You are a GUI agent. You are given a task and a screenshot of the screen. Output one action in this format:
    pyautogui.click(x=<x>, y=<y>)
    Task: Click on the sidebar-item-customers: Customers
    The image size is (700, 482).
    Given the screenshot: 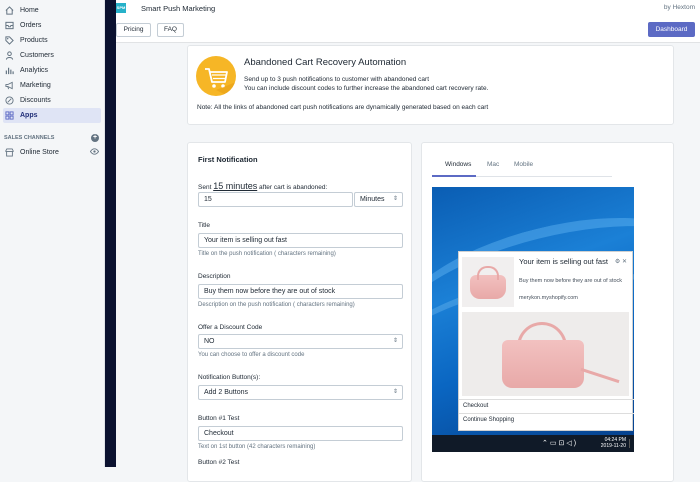 What is the action you would take?
    pyautogui.click(x=52, y=55)
    